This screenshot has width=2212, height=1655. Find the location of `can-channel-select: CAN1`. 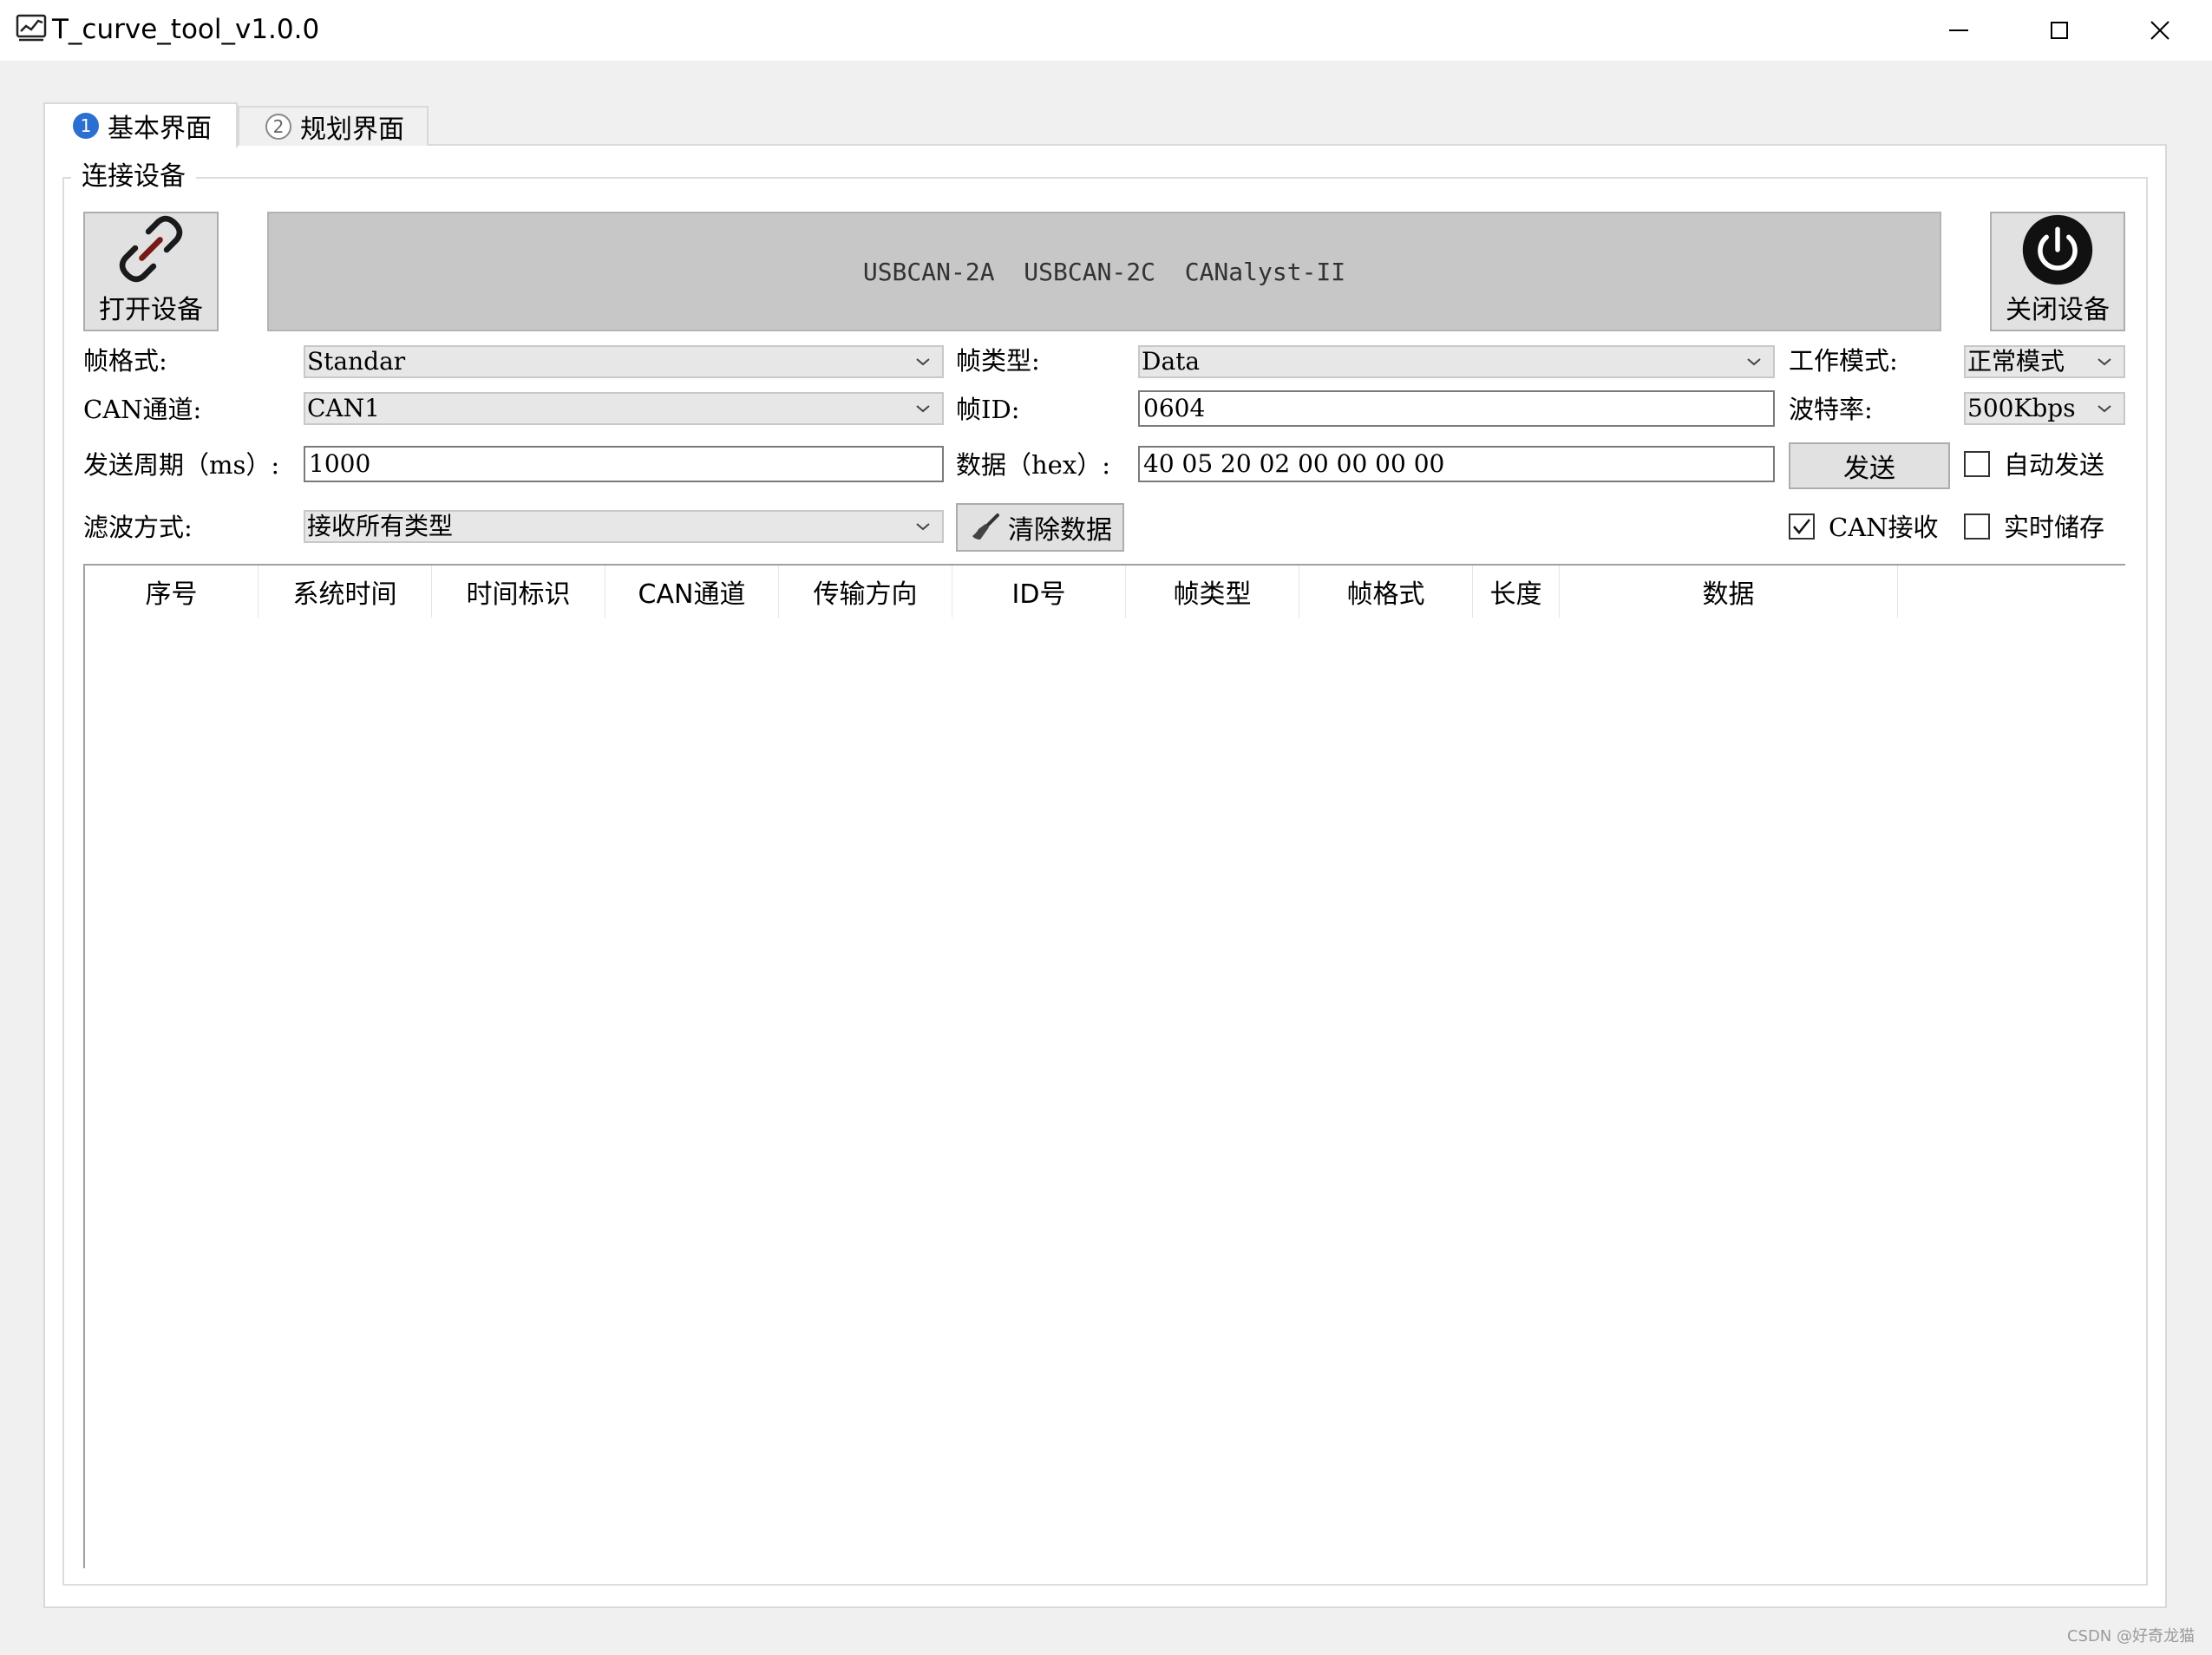

can-channel-select: CAN1 is located at coordinates (624, 408).